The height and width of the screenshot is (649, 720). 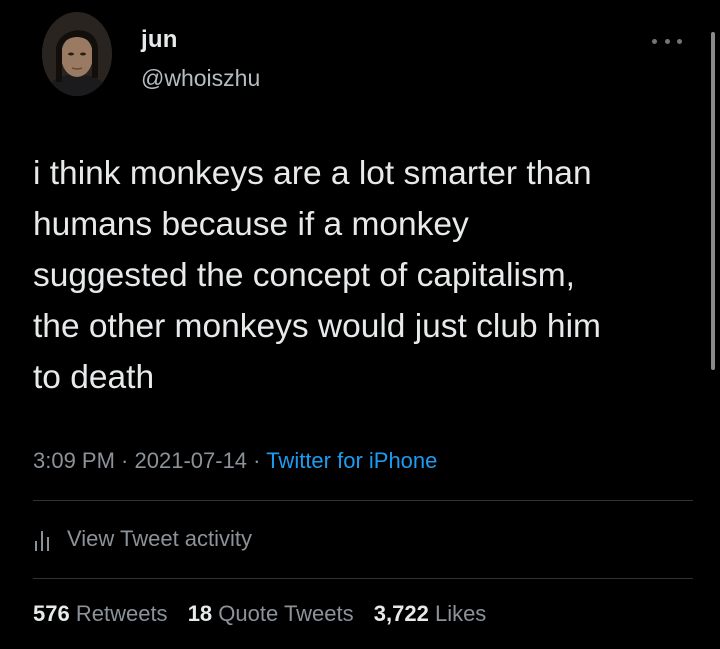 I want to click on avatar-image, so click(x=77, y=54).